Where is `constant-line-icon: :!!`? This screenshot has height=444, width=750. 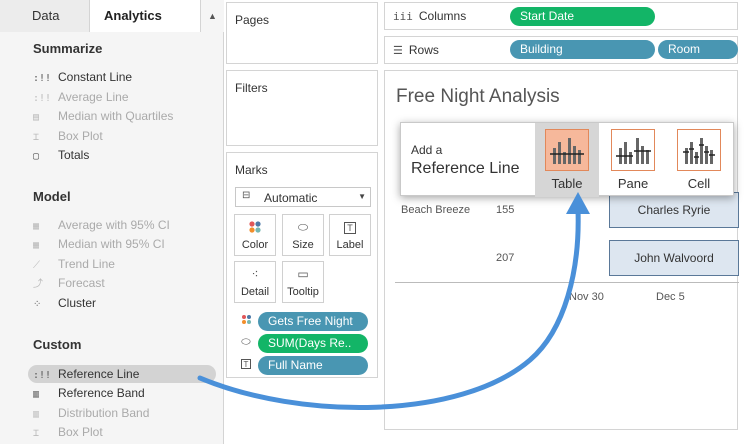
constant-line-icon: :!! is located at coordinates (42, 78).